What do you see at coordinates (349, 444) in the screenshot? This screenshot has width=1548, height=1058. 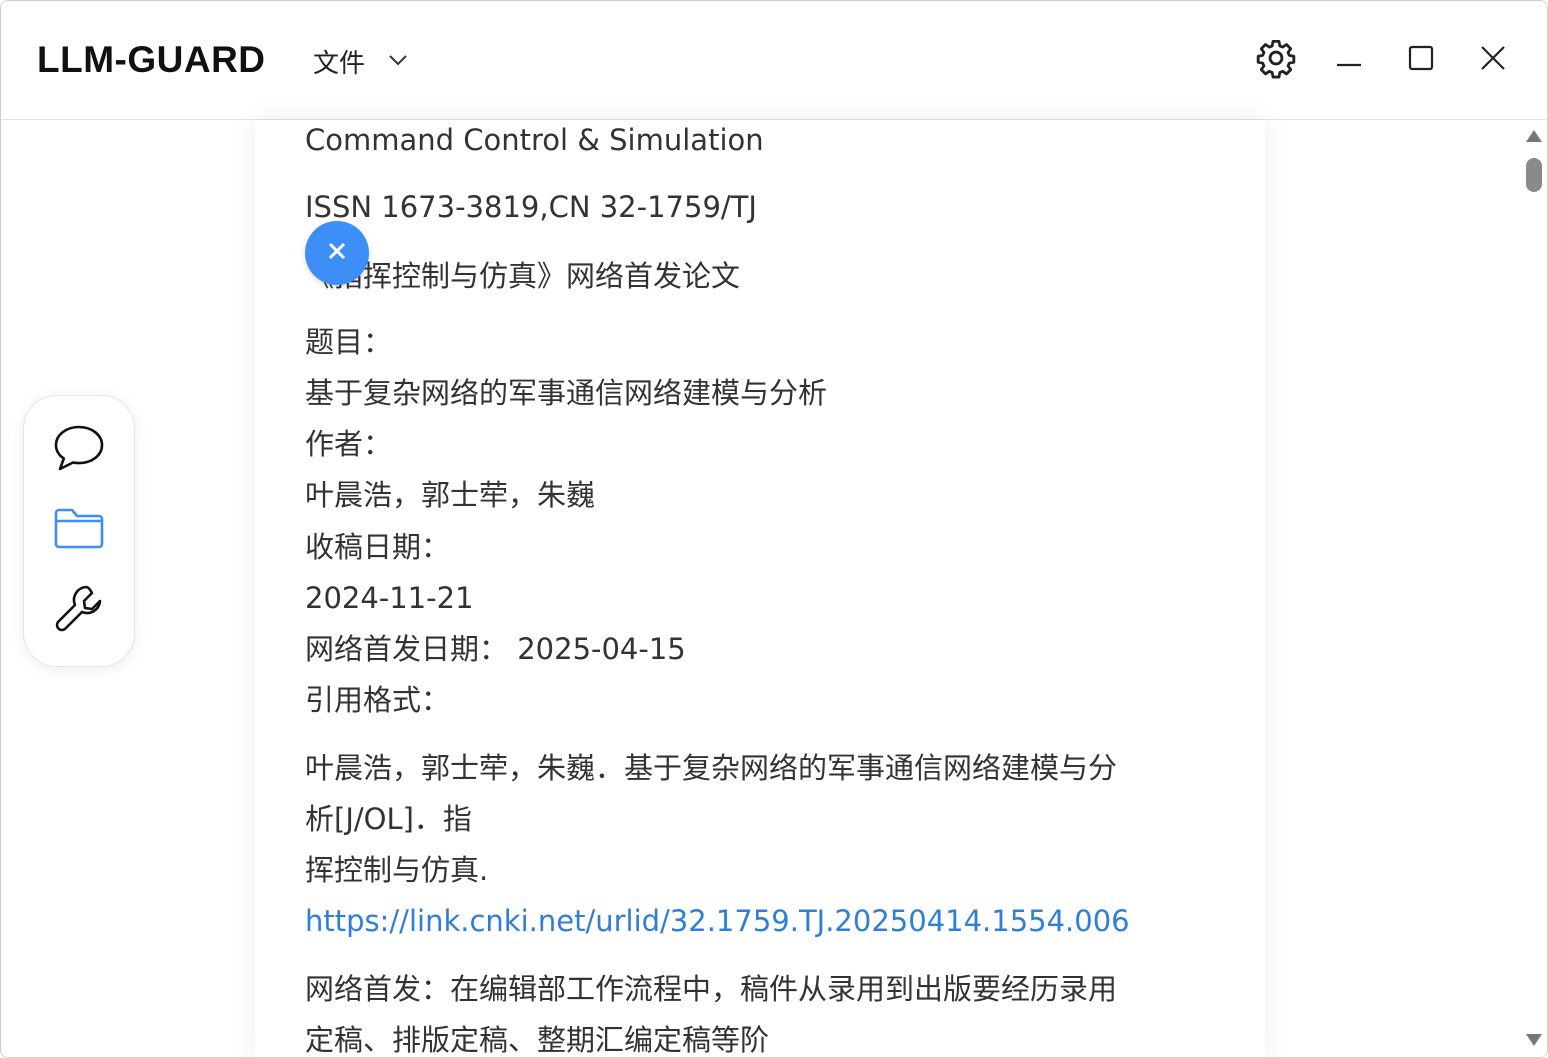 I see `document-line: 作者：` at bounding box center [349, 444].